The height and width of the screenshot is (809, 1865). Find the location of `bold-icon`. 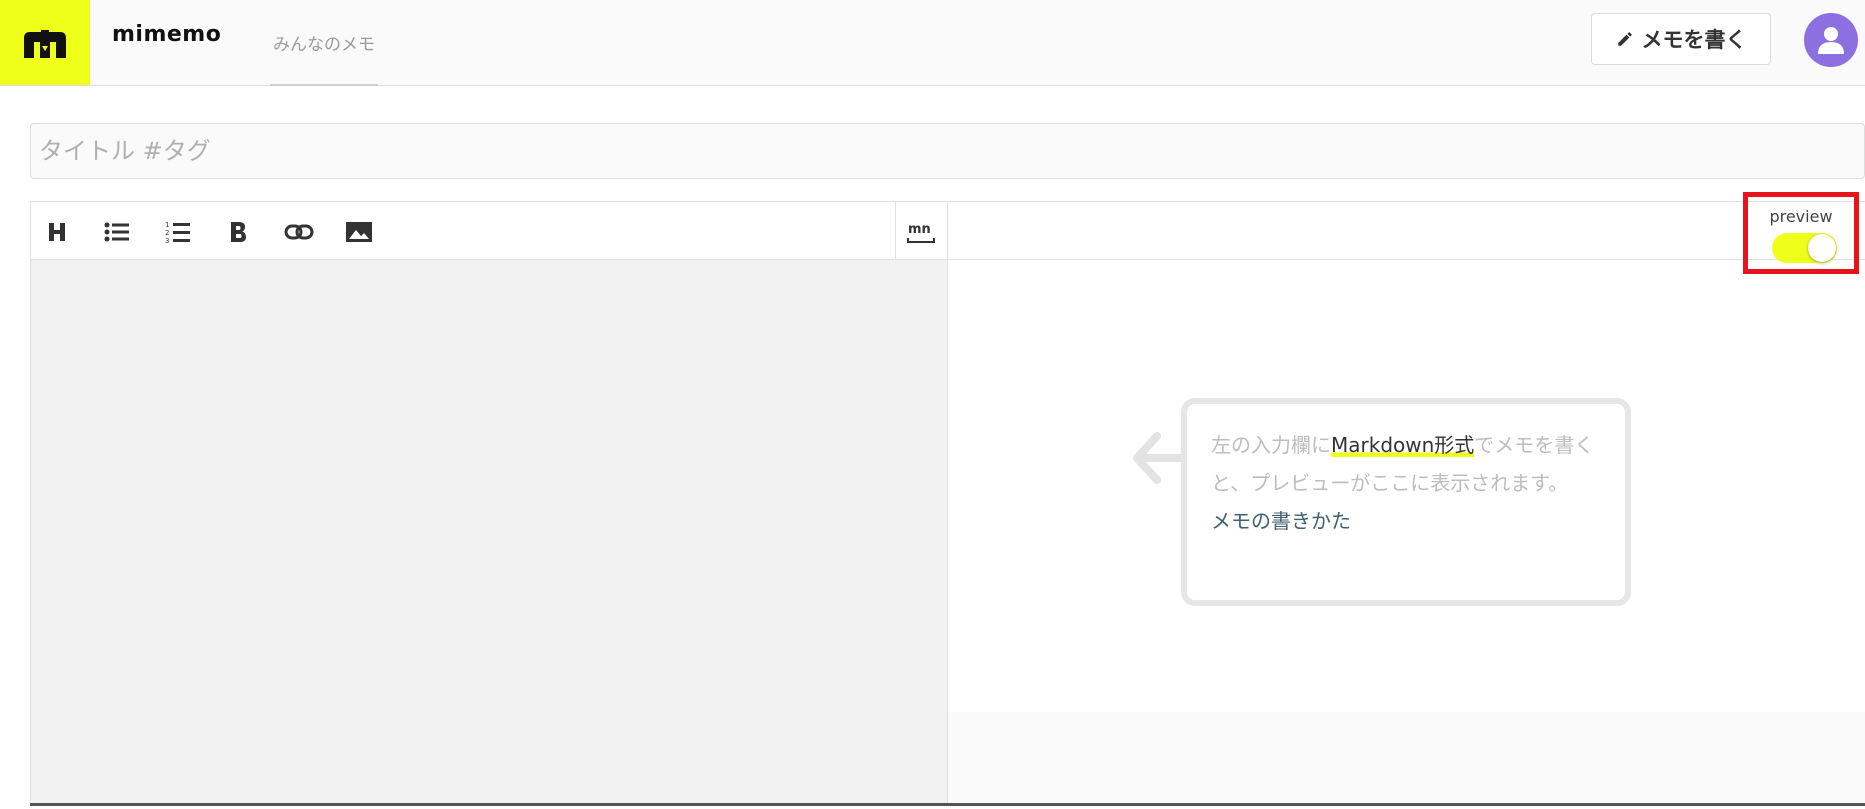

bold-icon is located at coordinates (238, 232).